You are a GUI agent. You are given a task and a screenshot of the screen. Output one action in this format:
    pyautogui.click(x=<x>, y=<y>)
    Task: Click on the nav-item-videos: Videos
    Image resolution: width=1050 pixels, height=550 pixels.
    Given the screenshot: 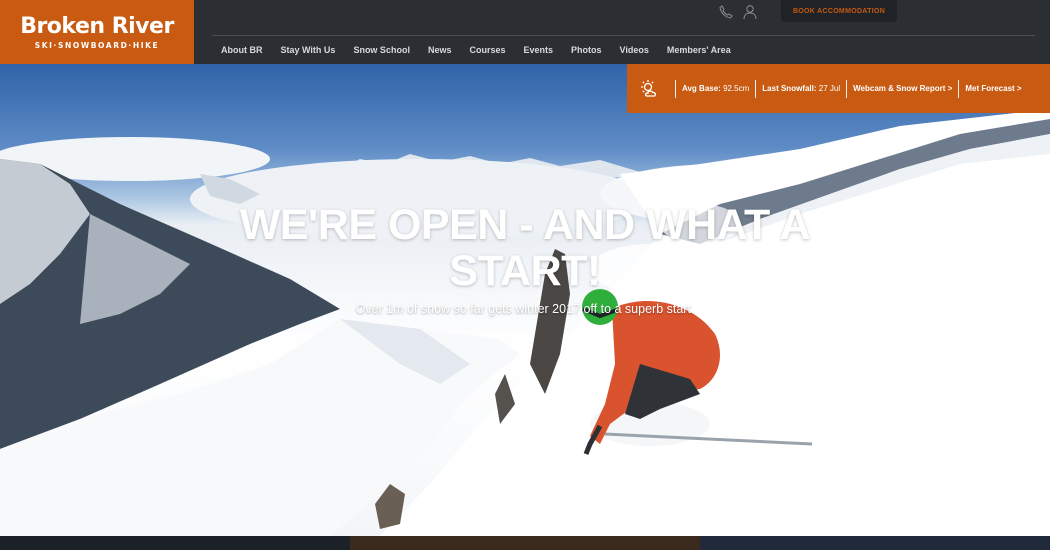 What is the action you would take?
    pyautogui.click(x=634, y=50)
    